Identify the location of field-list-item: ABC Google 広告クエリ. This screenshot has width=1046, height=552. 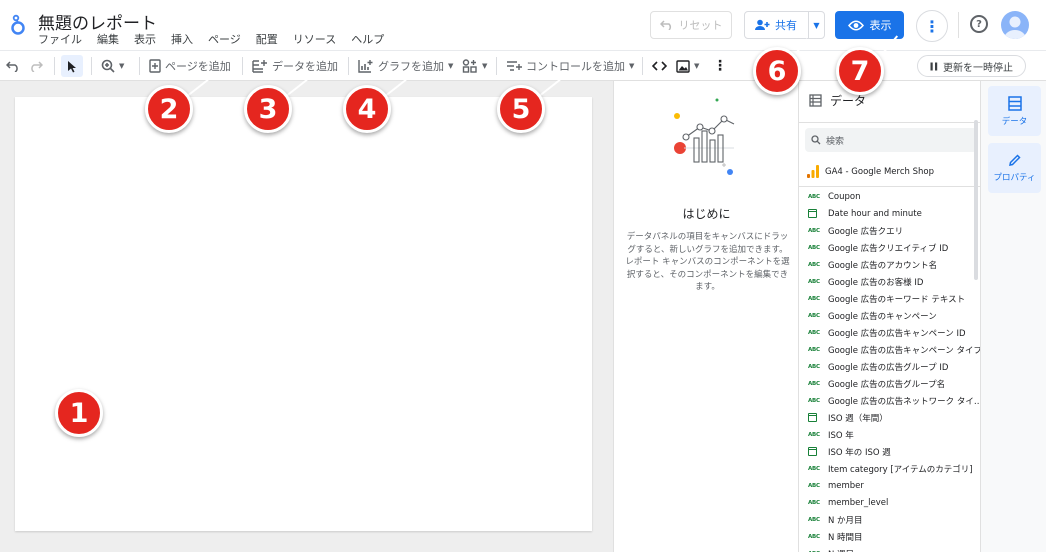
(889, 230).